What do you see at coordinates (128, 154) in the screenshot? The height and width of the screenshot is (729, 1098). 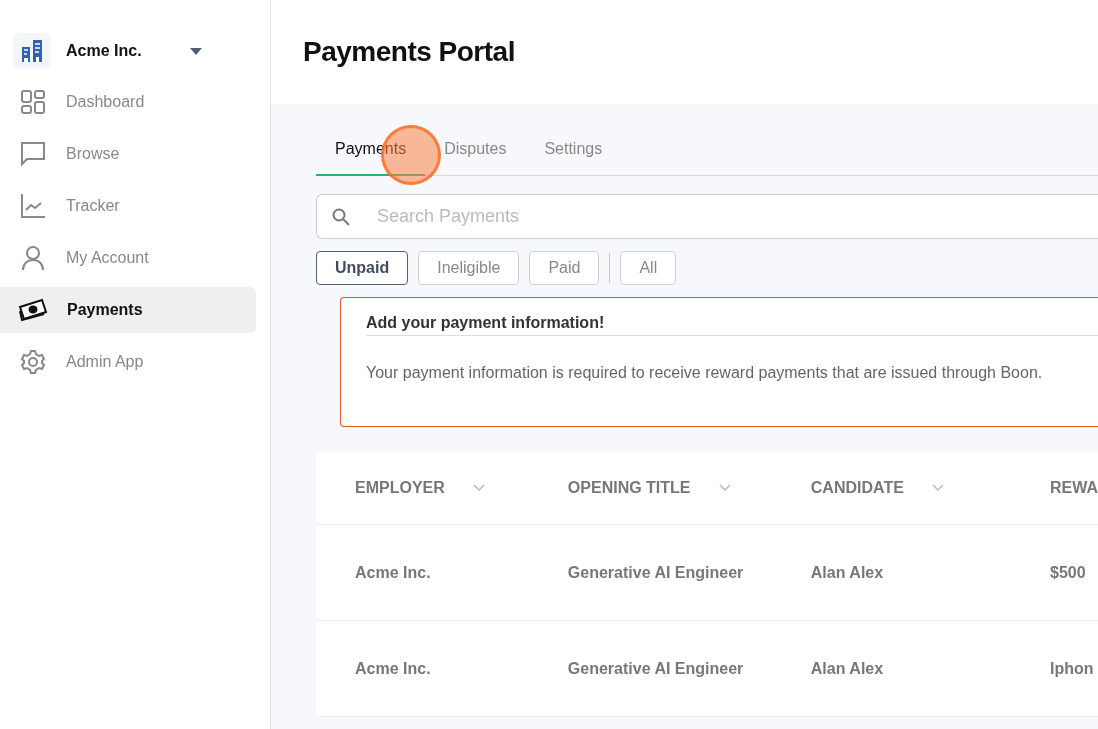 I see `sidebar-item: Browse` at bounding box center [128, 154].